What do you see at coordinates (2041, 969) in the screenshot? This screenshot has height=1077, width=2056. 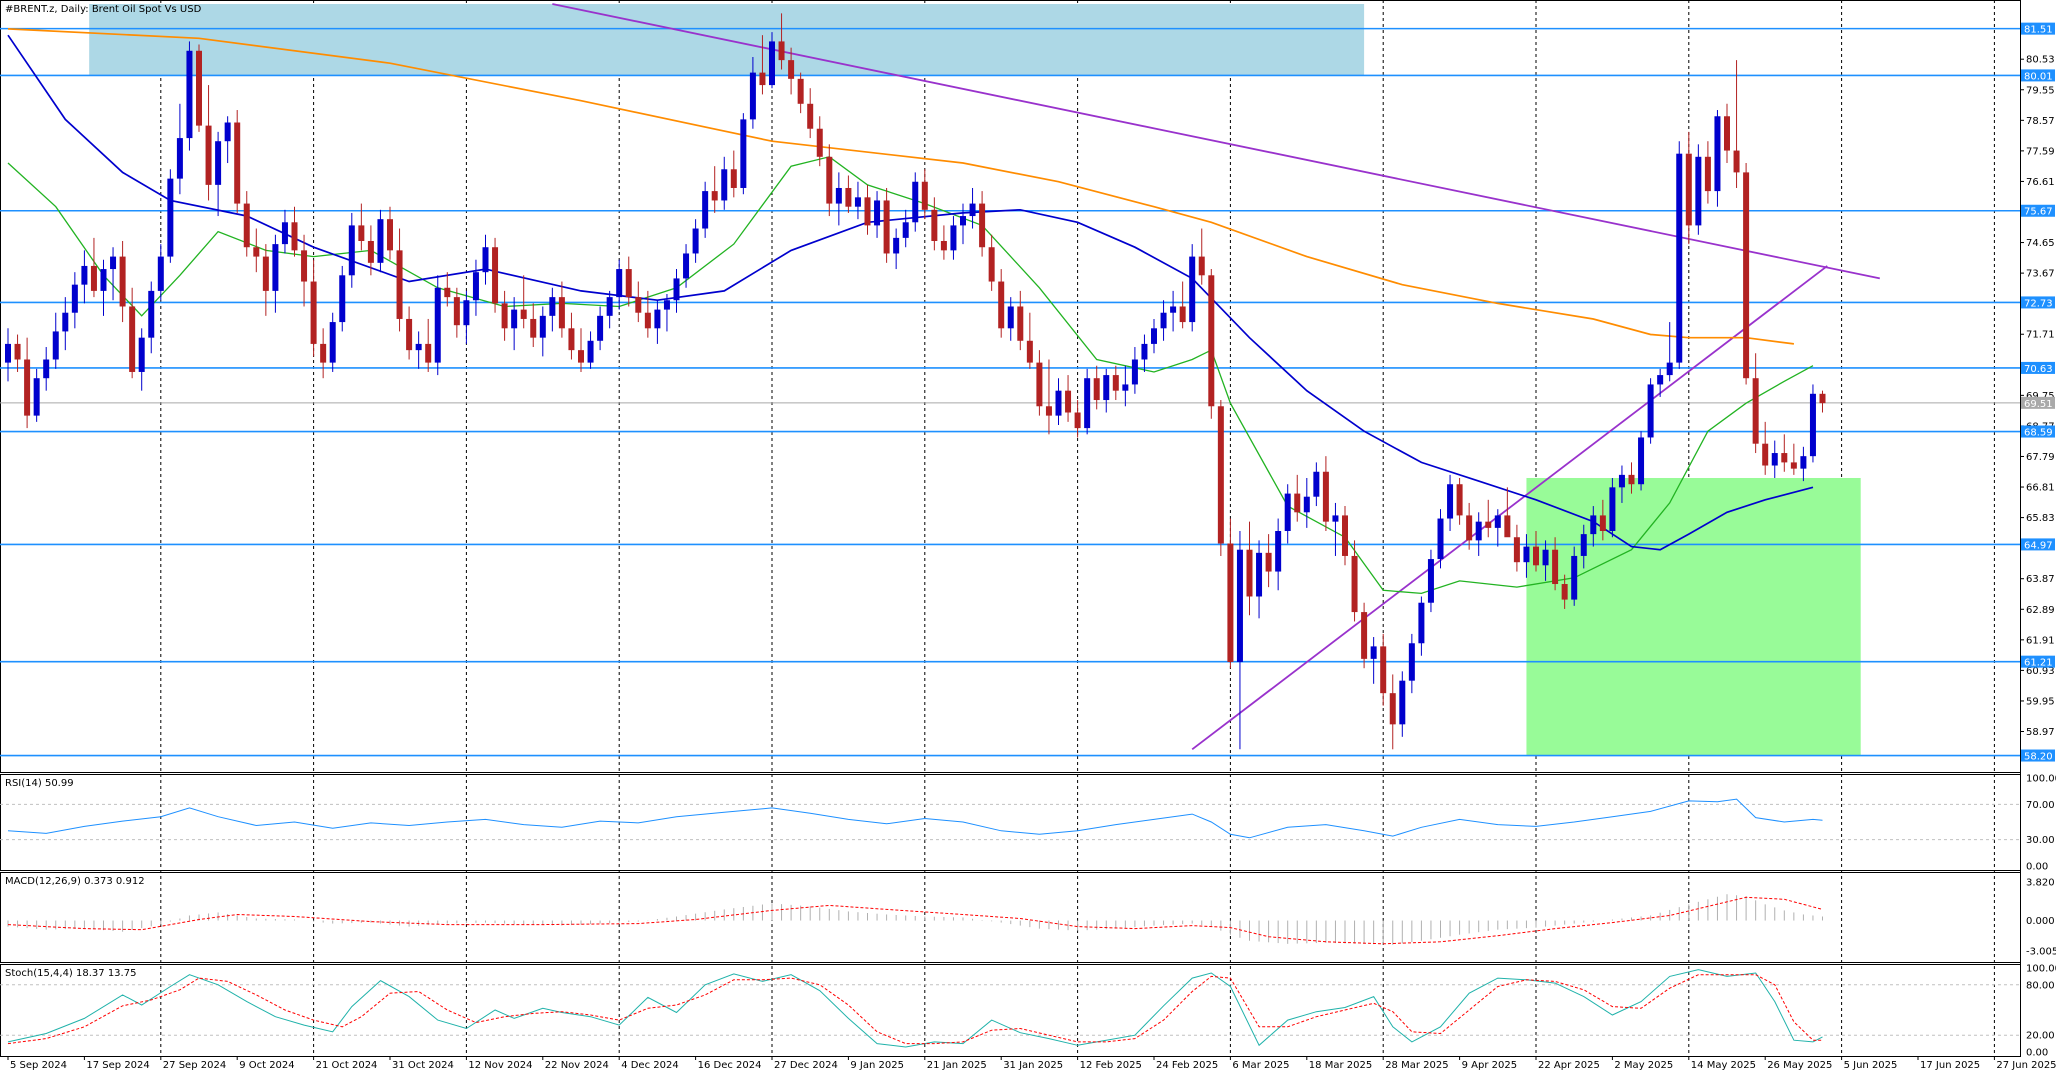 I see `stoch-axis-label: 100.00` at bounding box center [2041, 969].